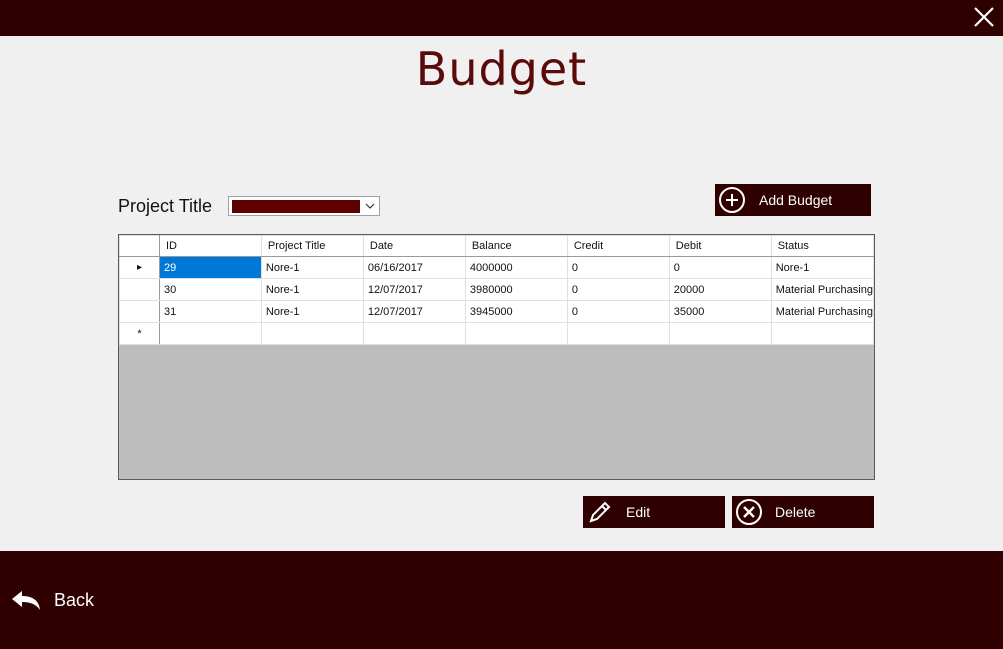  I want to click on column-header: Credit, so click(618, 246).